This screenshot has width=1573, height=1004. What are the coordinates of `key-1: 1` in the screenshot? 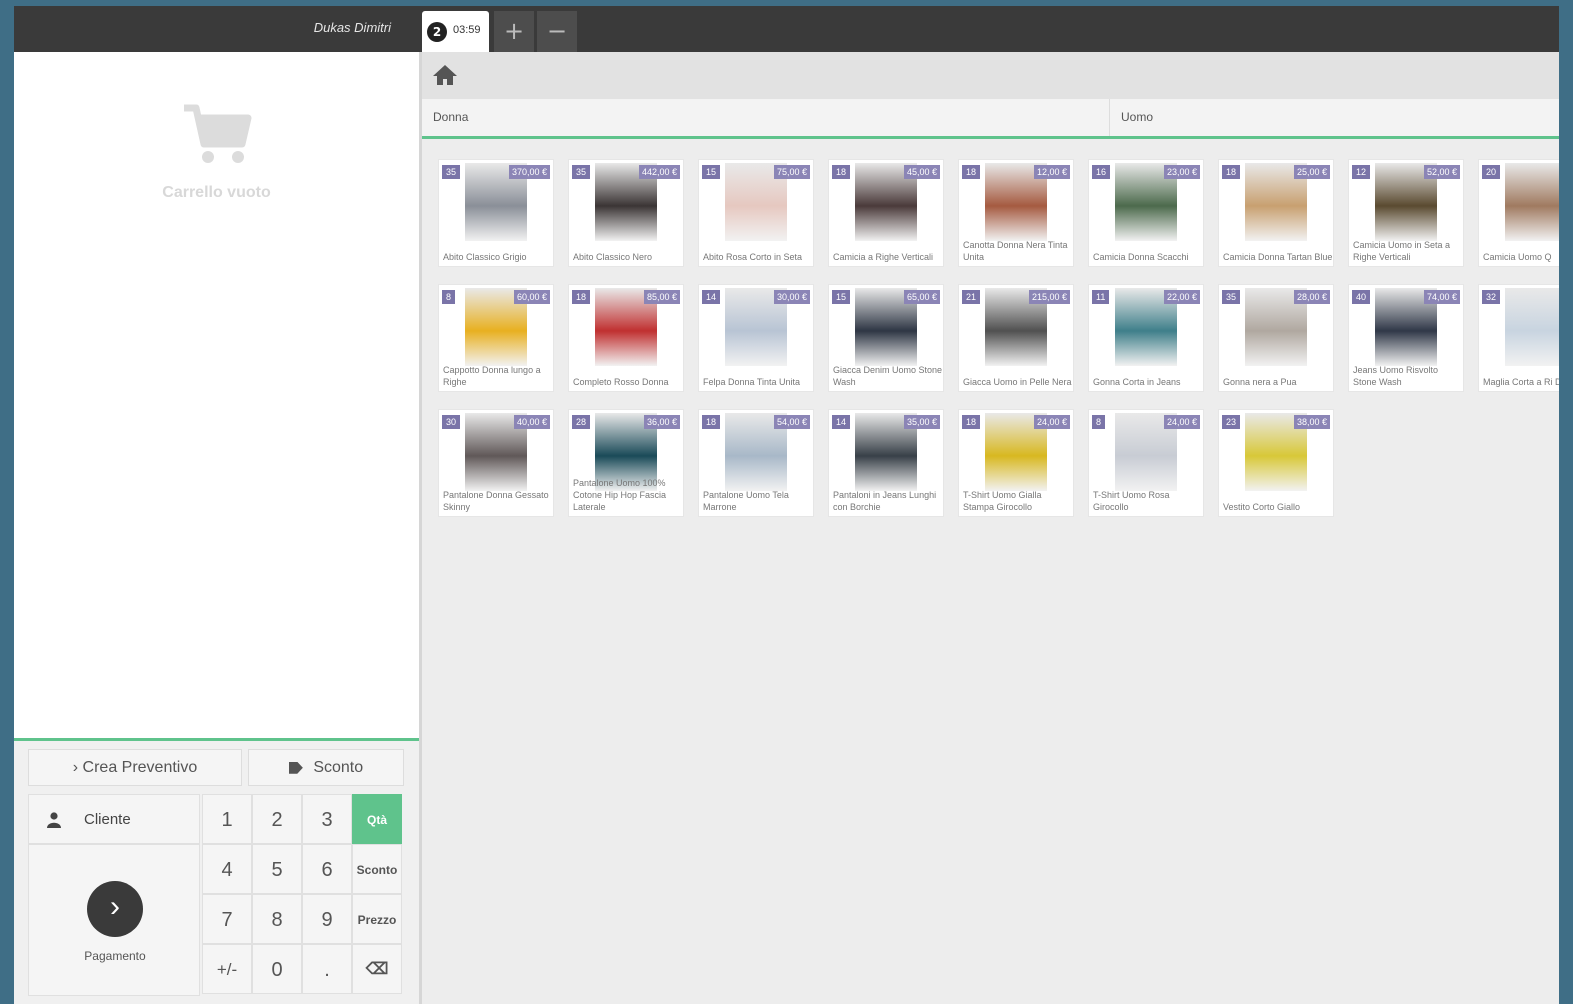 It's located at (227, 819).